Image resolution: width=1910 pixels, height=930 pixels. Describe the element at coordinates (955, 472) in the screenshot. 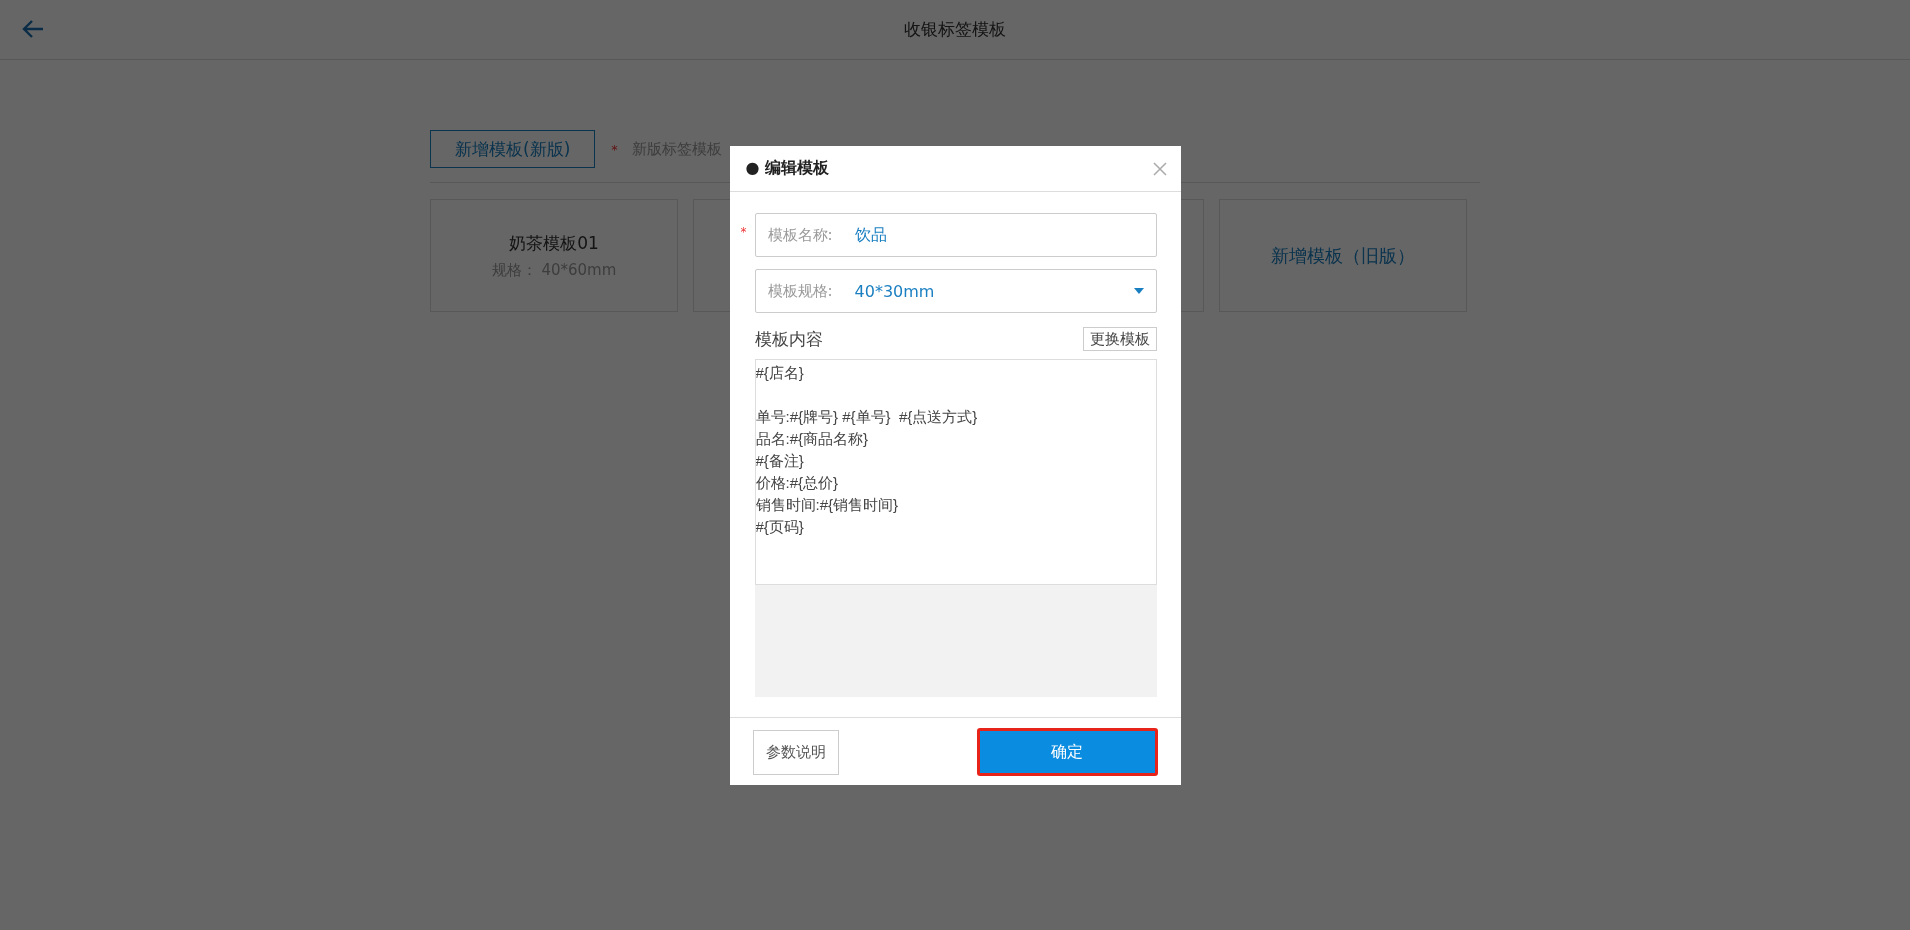

I see `content-textarea: #{店名} 单号:#{牌号} #{单号} #{点送方式} 品名:#{商品名称} #{备注} 价格:#{总价} 销售时间:#{销售时间} #{页码}` at that location.